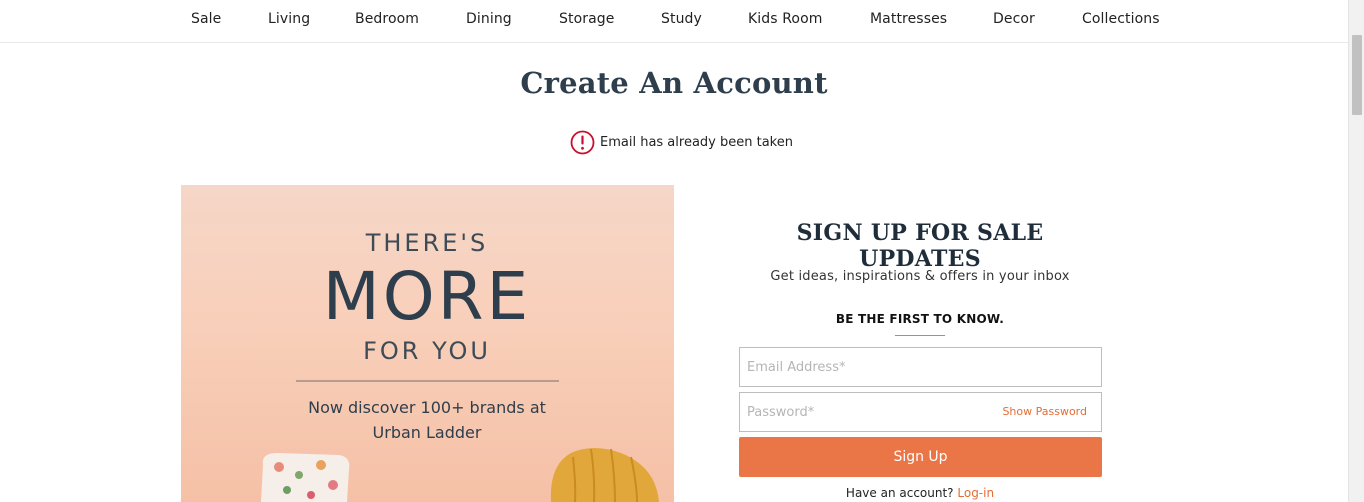  What do you see at coordinates (785, 19) in the screenshot?
I see `nav-item-kids-room: Kids Room` at bounding box center [785, 19].